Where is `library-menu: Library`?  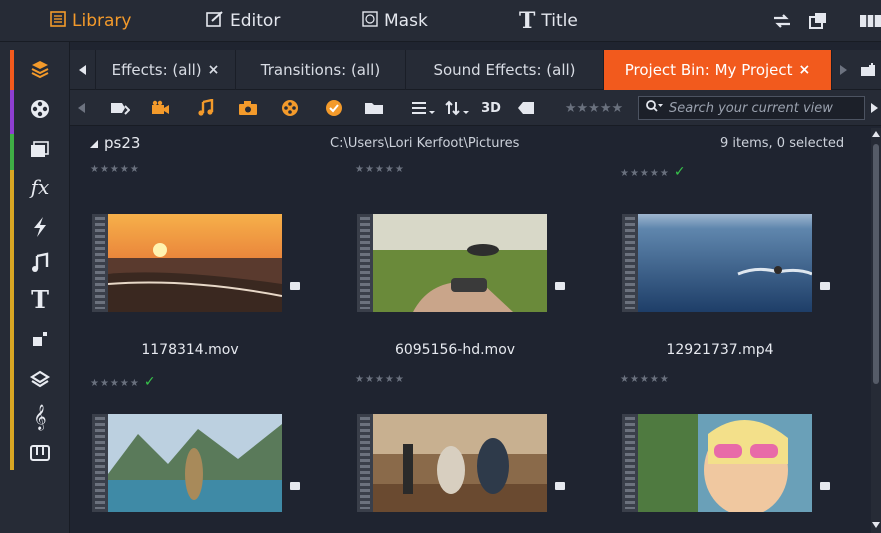 library-menu: Library is located at coordinates (90, 21).